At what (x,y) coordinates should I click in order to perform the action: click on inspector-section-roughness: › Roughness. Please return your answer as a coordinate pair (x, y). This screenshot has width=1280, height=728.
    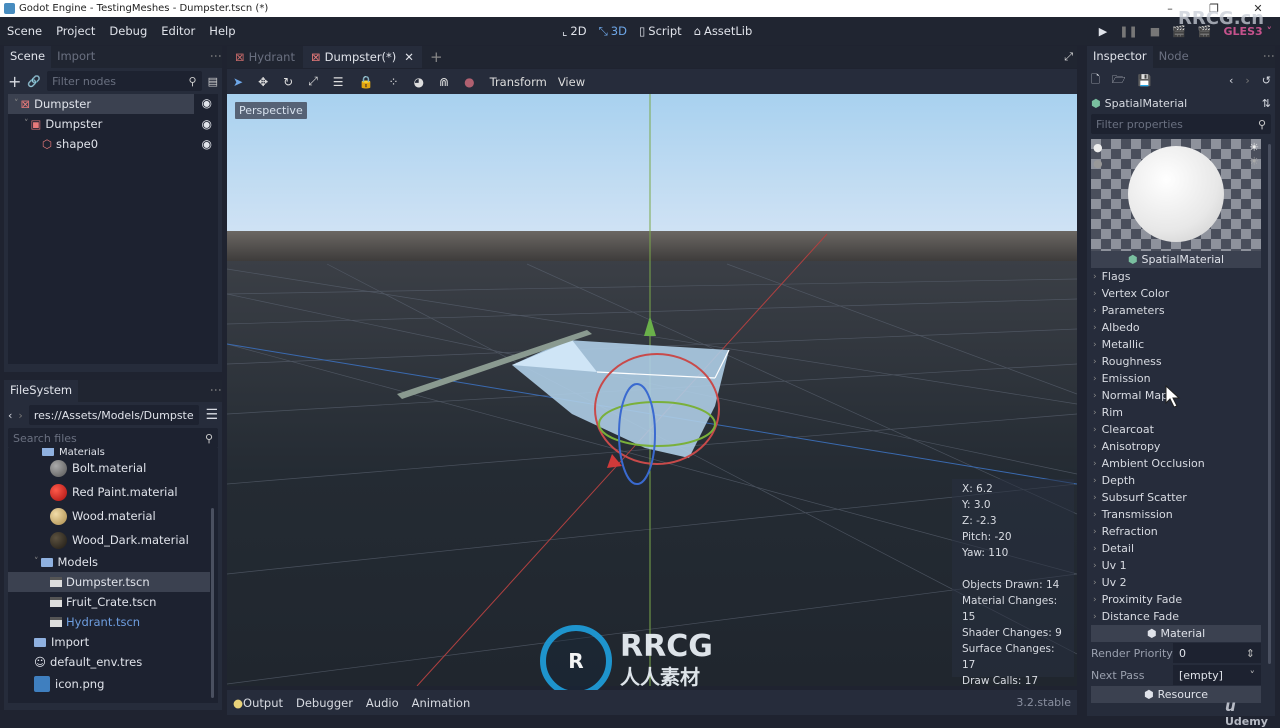
    Looking at the image, I should click on (1174, 361).